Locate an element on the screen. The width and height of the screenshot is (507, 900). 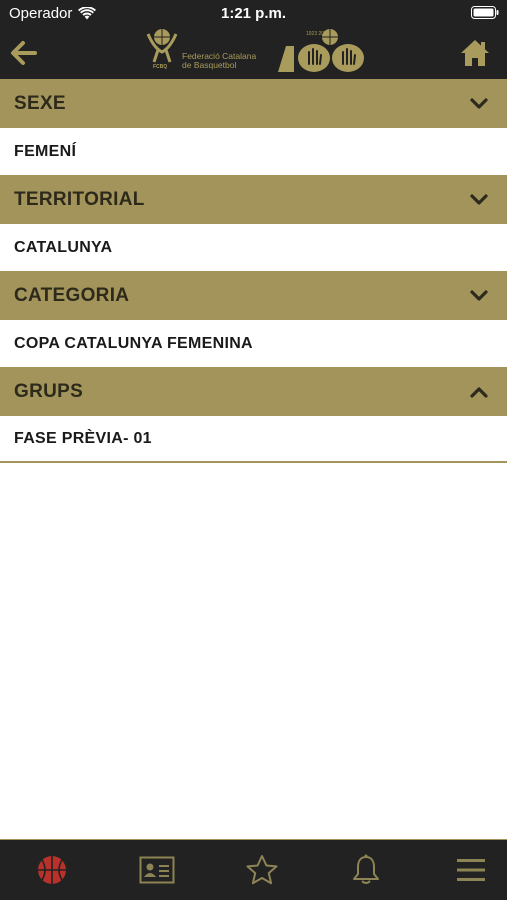
basketball-icon is located at coordinates (52, 870).